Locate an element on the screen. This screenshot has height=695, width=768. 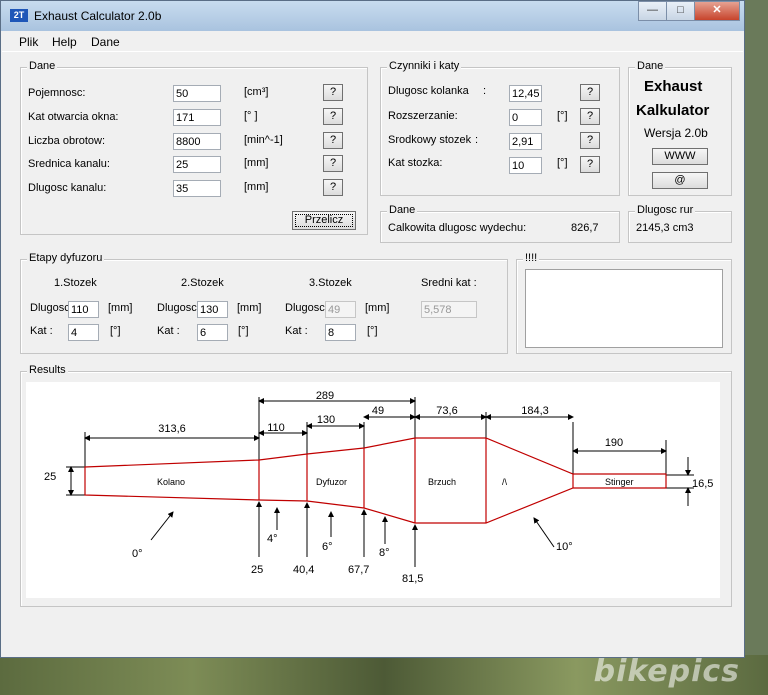
maximize-button: □ is located at coordinates (680, 11).